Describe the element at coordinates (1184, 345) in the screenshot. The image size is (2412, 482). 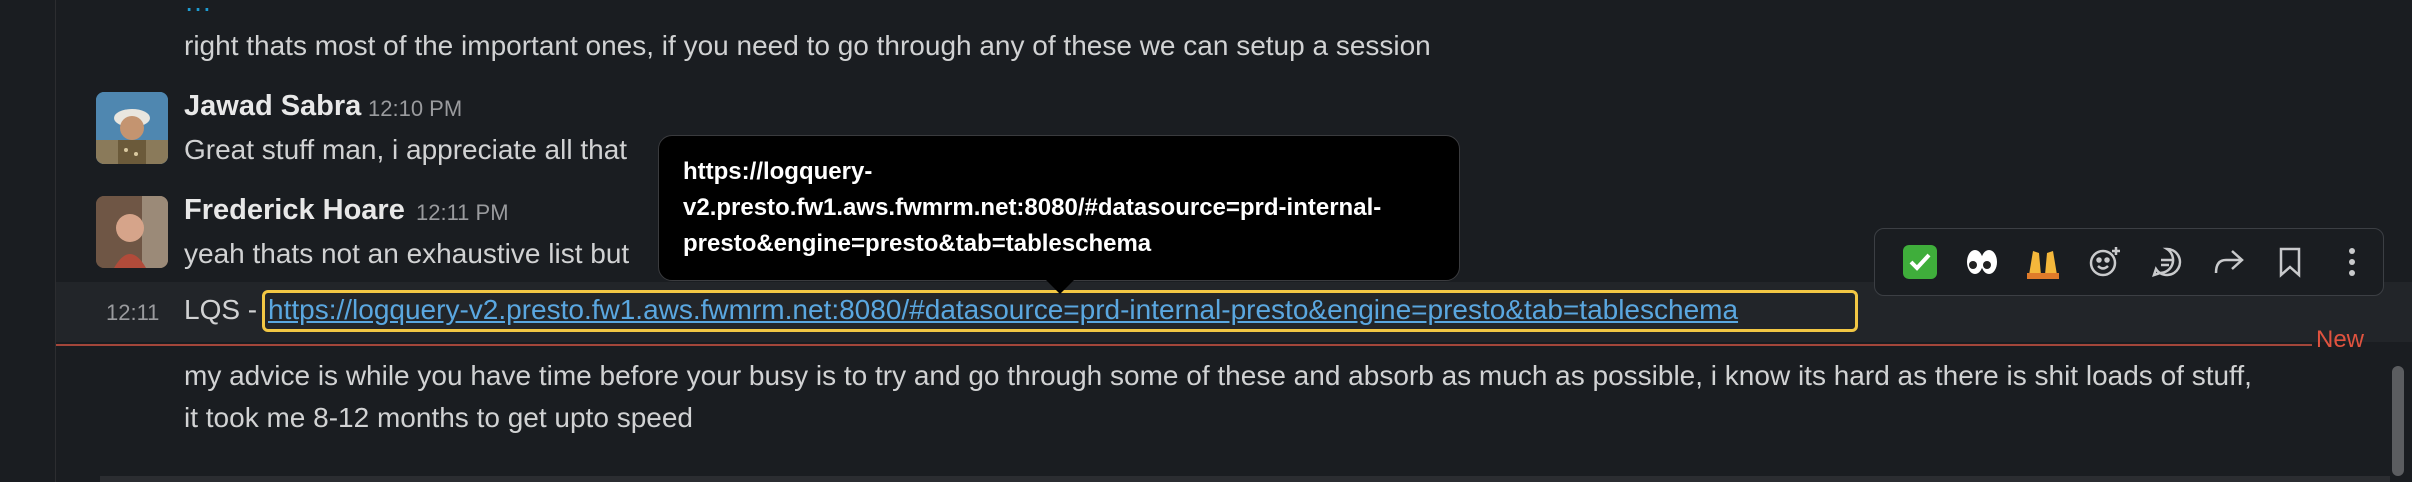
I see `new-messages-divider` at that location.